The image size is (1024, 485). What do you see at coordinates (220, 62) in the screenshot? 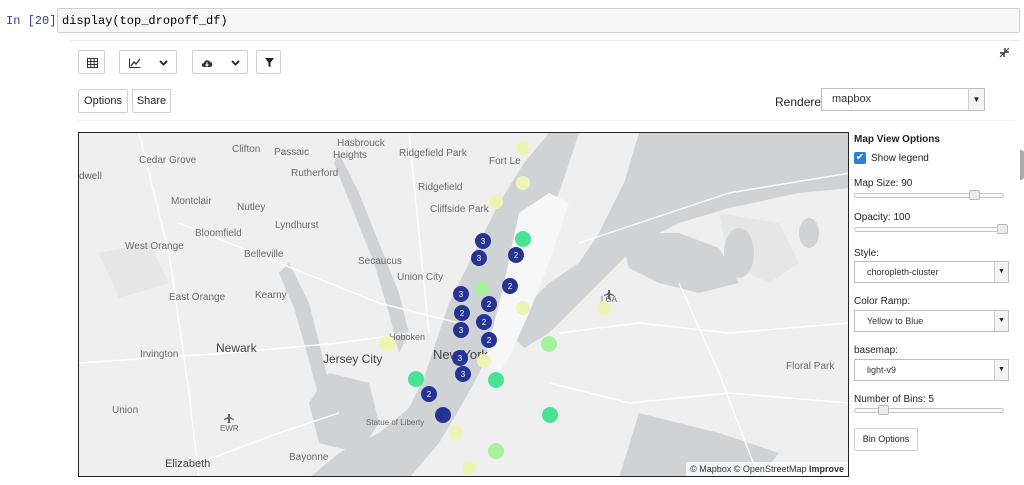
I see `download-dropdown` at bounding box center [220, 62].